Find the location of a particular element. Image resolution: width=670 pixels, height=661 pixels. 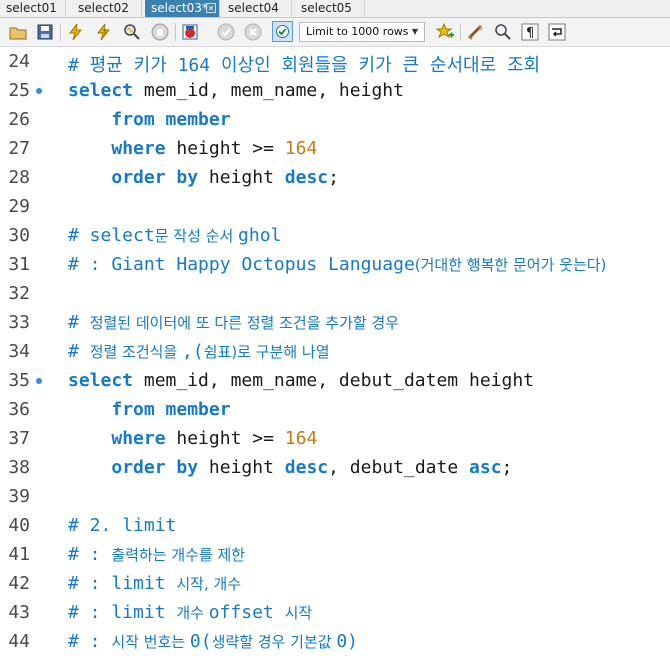

code-line: 43 # : limit 개수 offset 시작 is located at coordinates (335, 612).